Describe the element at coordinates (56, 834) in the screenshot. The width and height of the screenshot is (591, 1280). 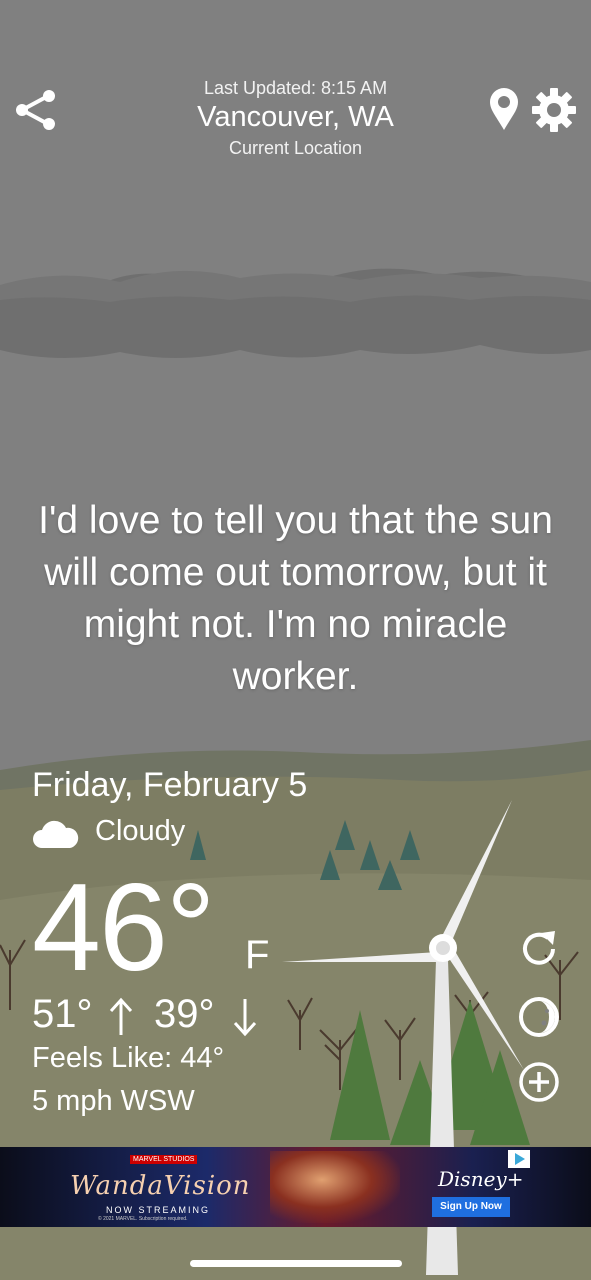
I see `cloud-icon` at that location.